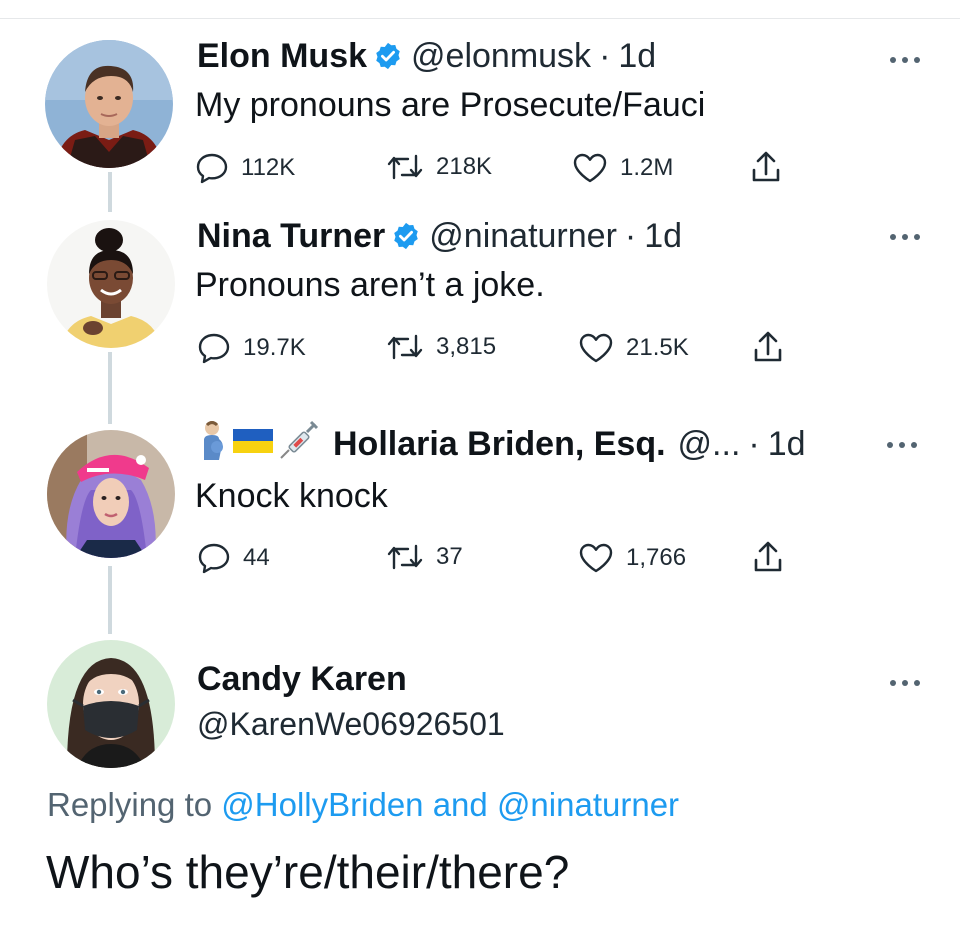 The height and width of the screenshot is (929, 960). What do you see at coordinates (233, 558) in the screenshot?
I see `reply-button: 44` at bounding box center [233, 558].